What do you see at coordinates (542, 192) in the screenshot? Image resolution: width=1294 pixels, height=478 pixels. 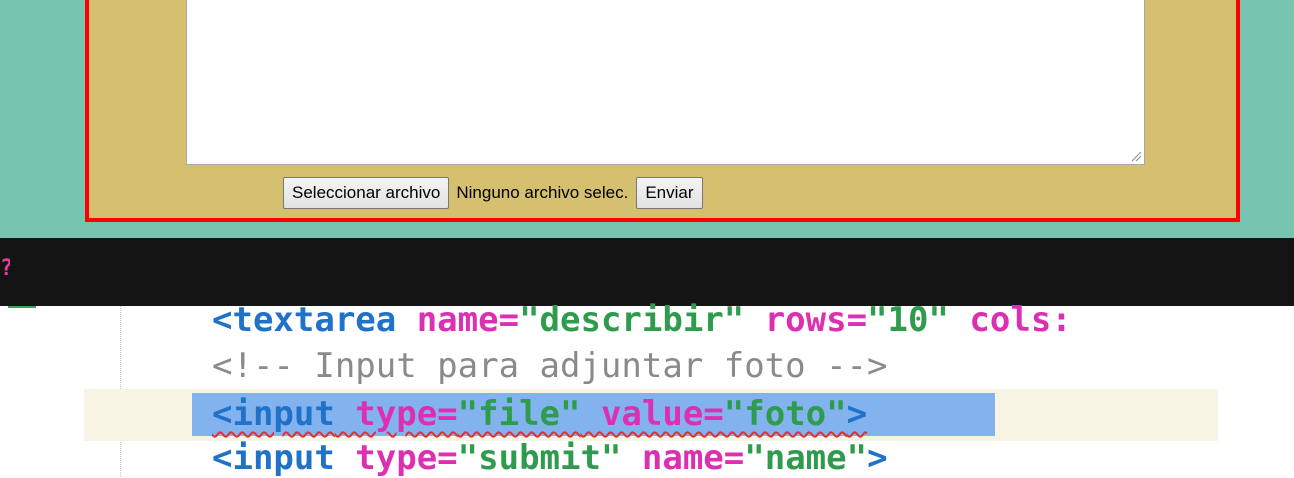 I see `file-status-label: Ninguno archivo selec.` at bounding box center [542, 192].